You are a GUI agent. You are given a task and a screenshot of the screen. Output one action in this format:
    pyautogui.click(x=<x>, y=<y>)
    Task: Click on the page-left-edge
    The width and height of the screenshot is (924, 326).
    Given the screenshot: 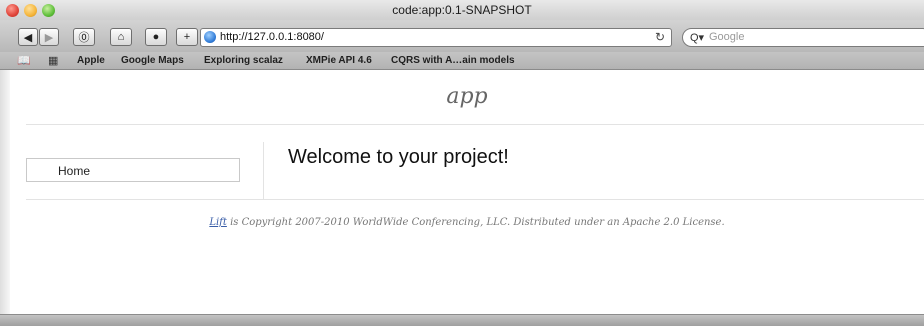 What is the action you would take?
    pyautogui.click(x=5, y=192)
    